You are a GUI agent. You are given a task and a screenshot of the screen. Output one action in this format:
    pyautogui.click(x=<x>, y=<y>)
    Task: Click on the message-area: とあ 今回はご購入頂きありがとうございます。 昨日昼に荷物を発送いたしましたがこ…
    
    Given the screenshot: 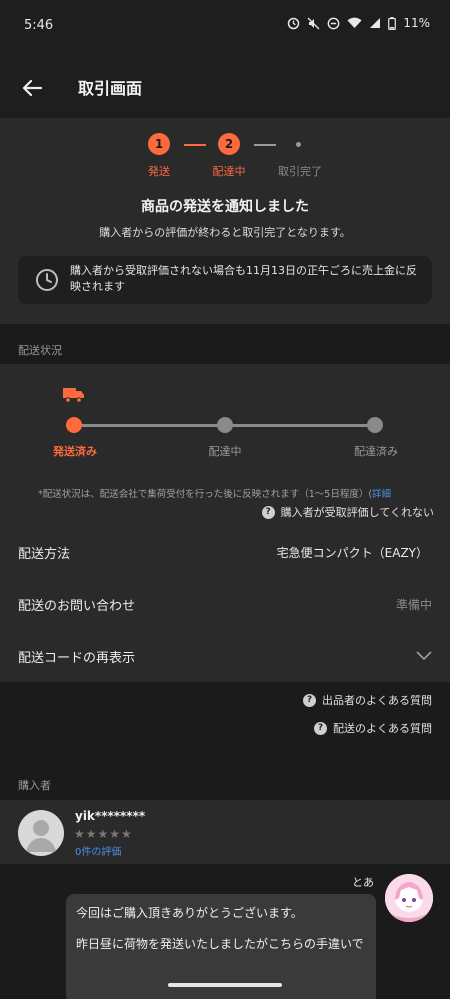 What is the action you would take?
    pyautogui.click(x=225, y=931)
    